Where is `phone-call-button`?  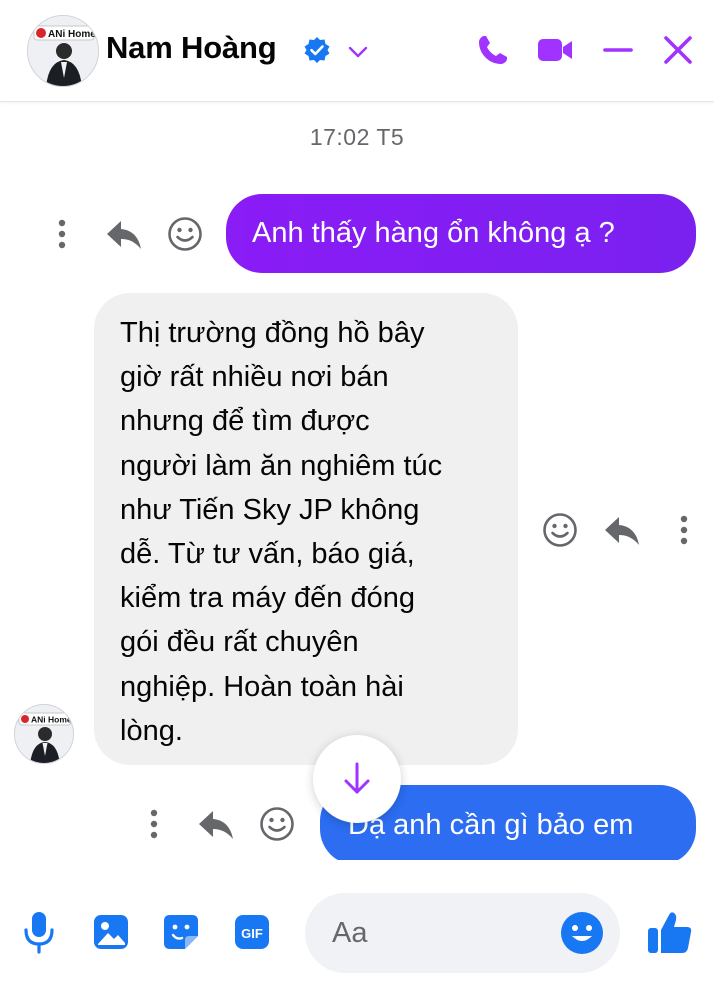 phone-call-button is located at coordinates (493, 50).